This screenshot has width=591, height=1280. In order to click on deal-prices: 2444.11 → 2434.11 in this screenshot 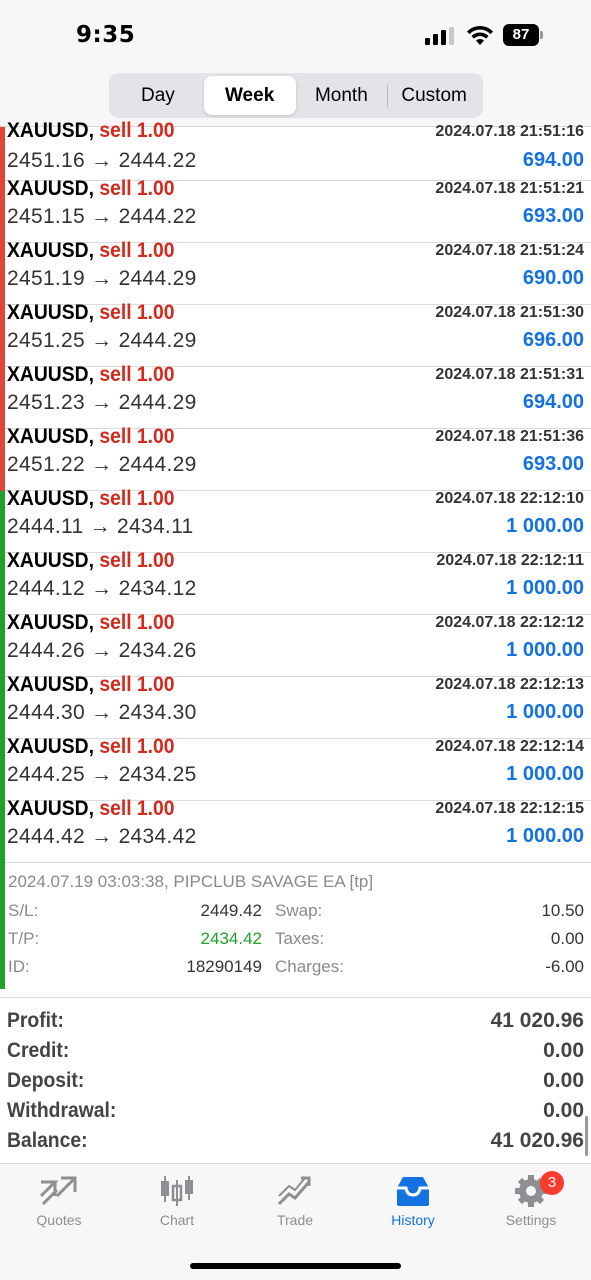, I will do `click(100, 526)`.